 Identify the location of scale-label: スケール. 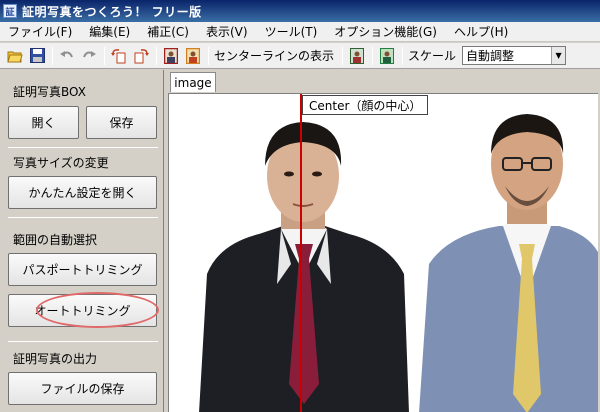
(432, 56).